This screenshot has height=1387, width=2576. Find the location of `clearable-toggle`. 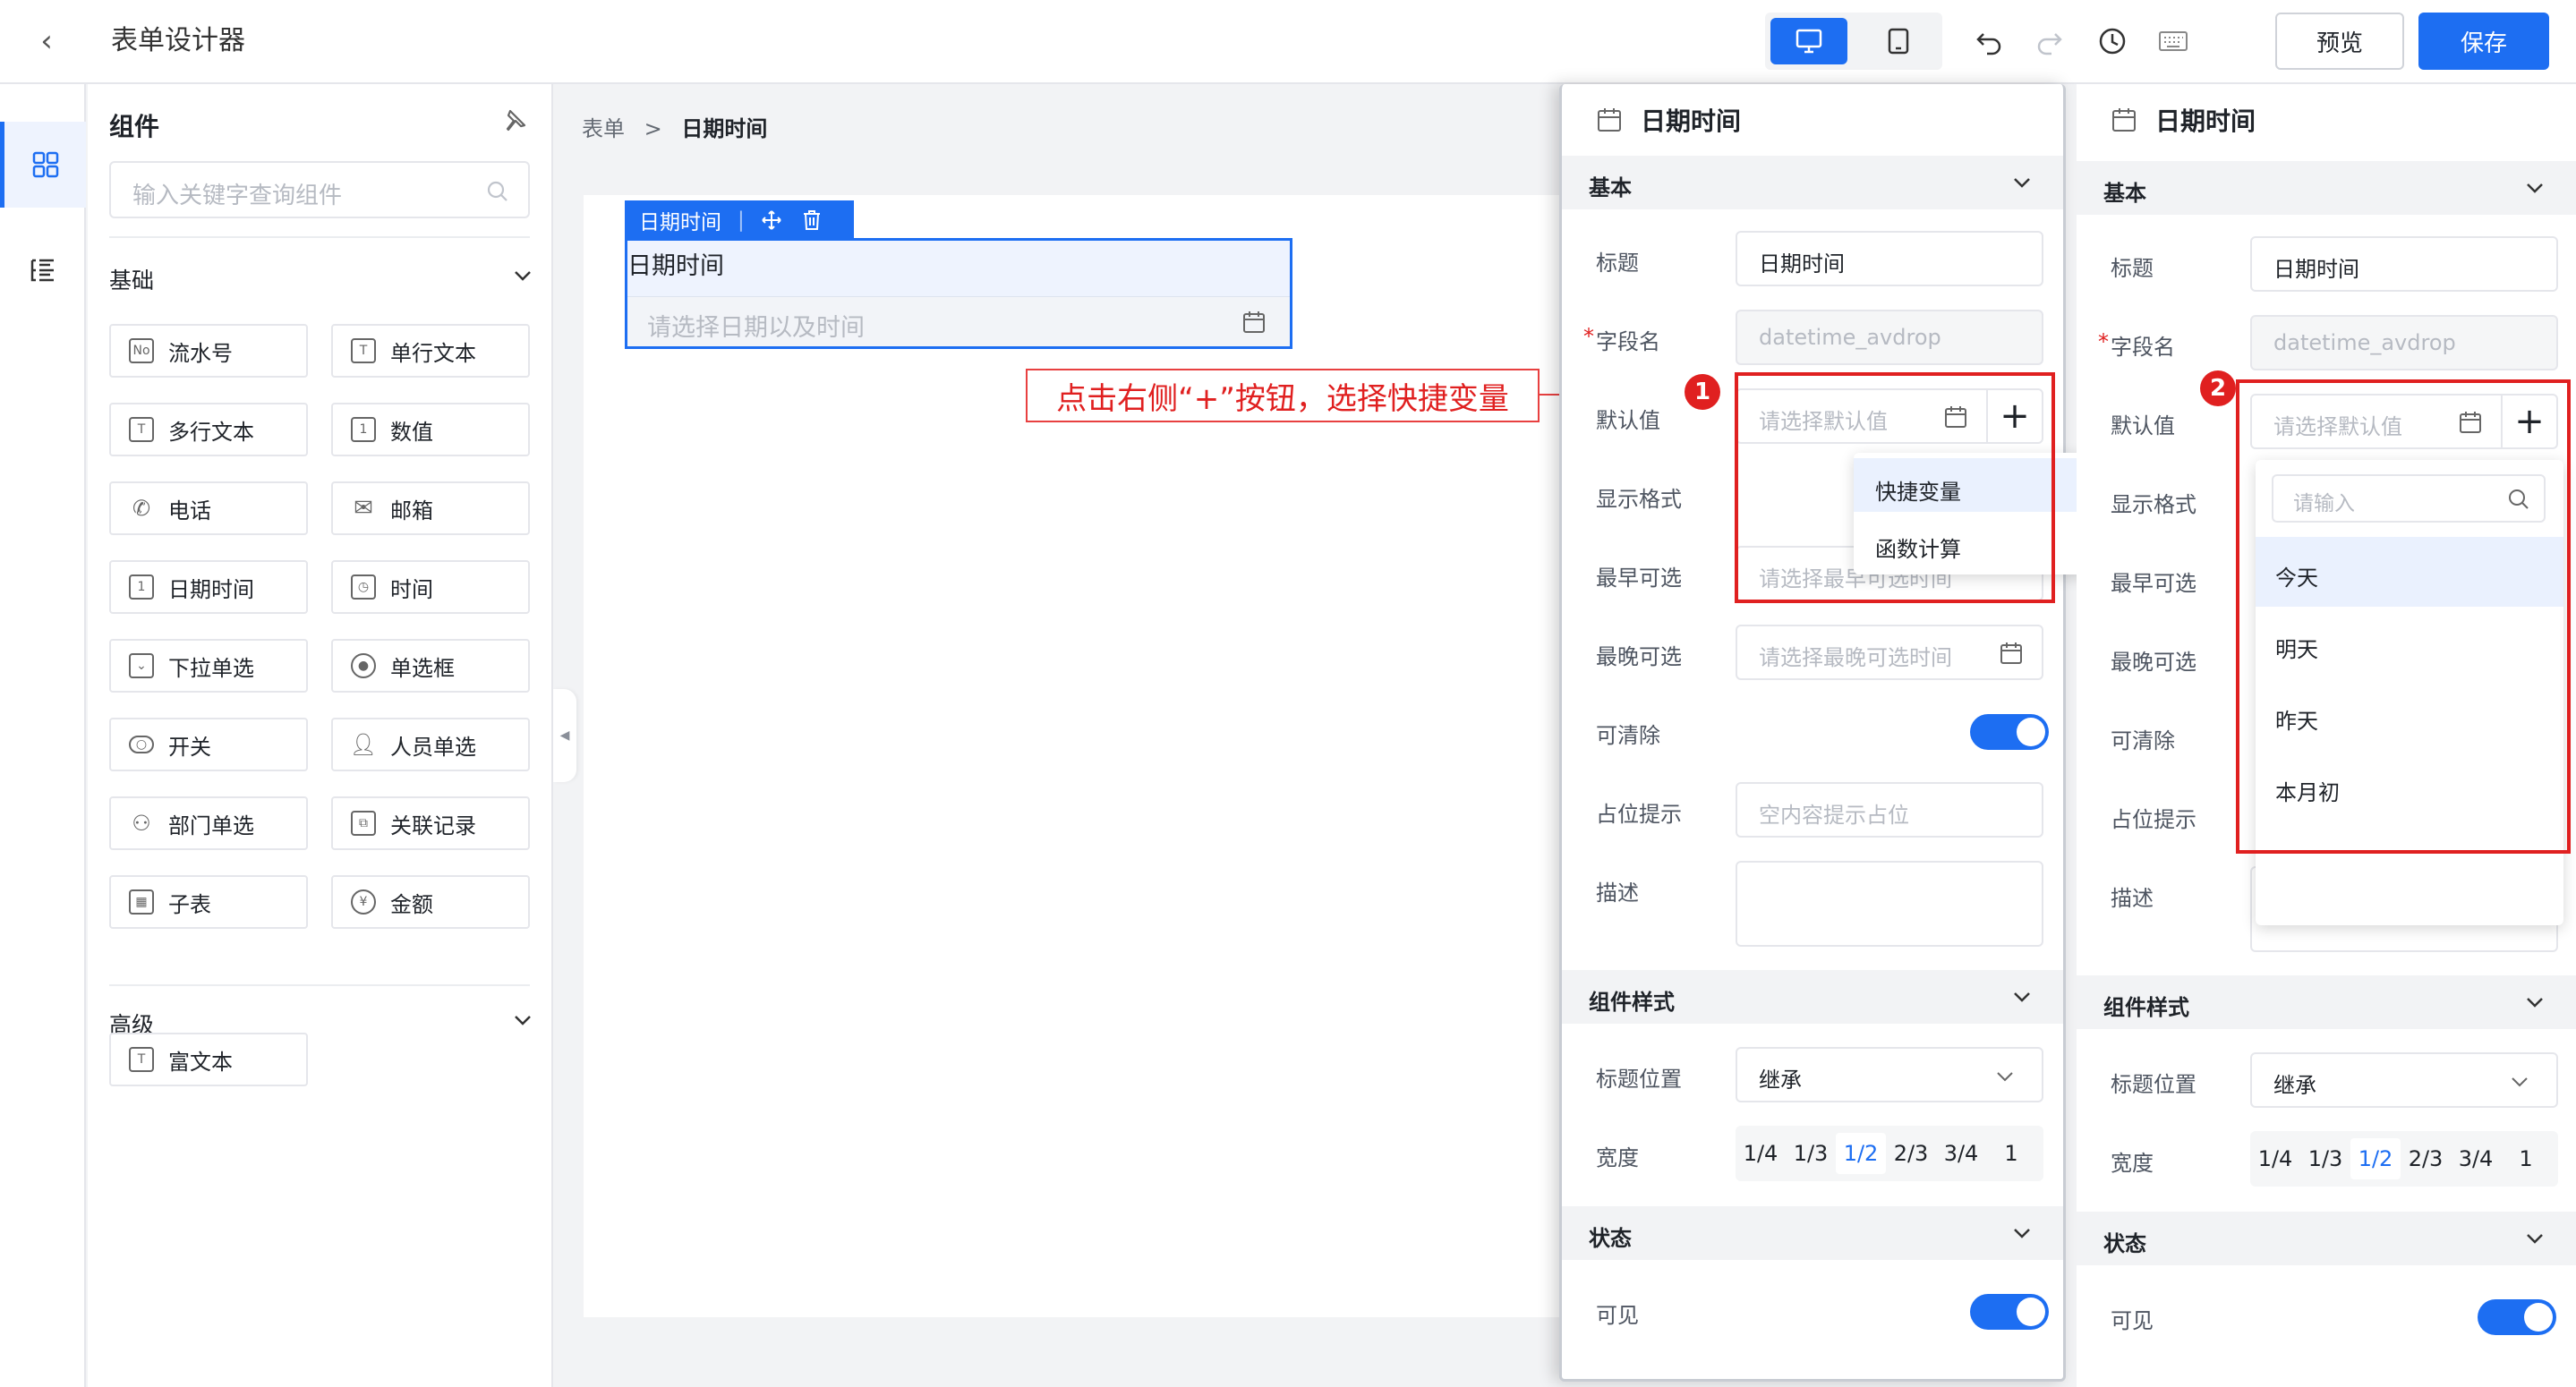

clearable-toggle is located at coordinates (2009, 732).